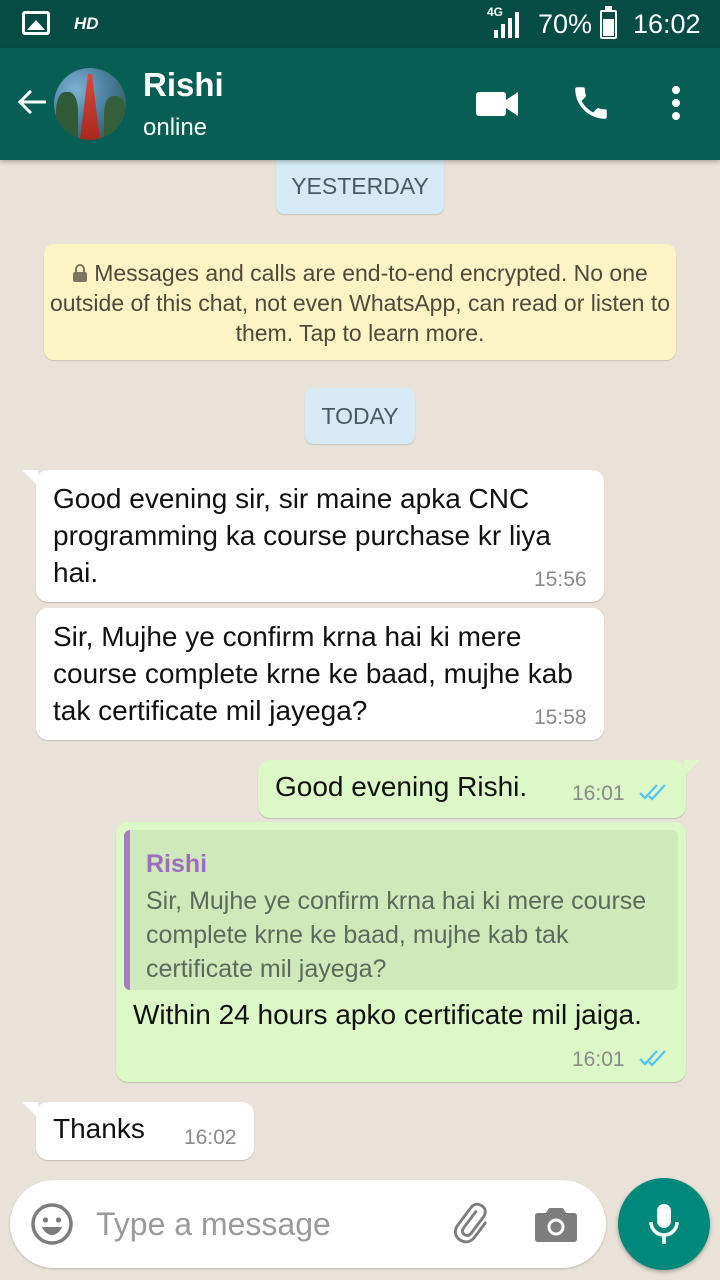 This screenshot has width=720, height=1280. I want to click on message-input, so click(261, 1224).